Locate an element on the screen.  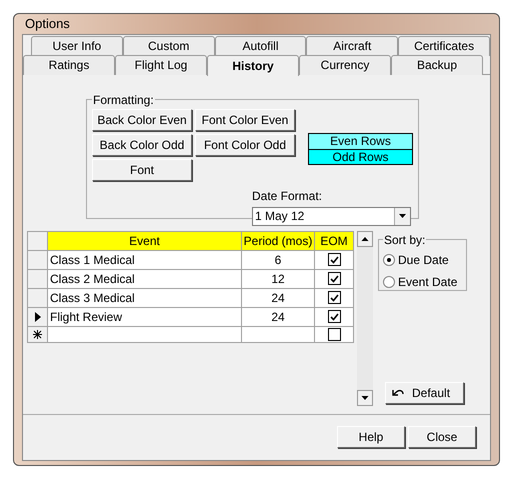
vertical-scrollbar is located at coordinates (365, 318).